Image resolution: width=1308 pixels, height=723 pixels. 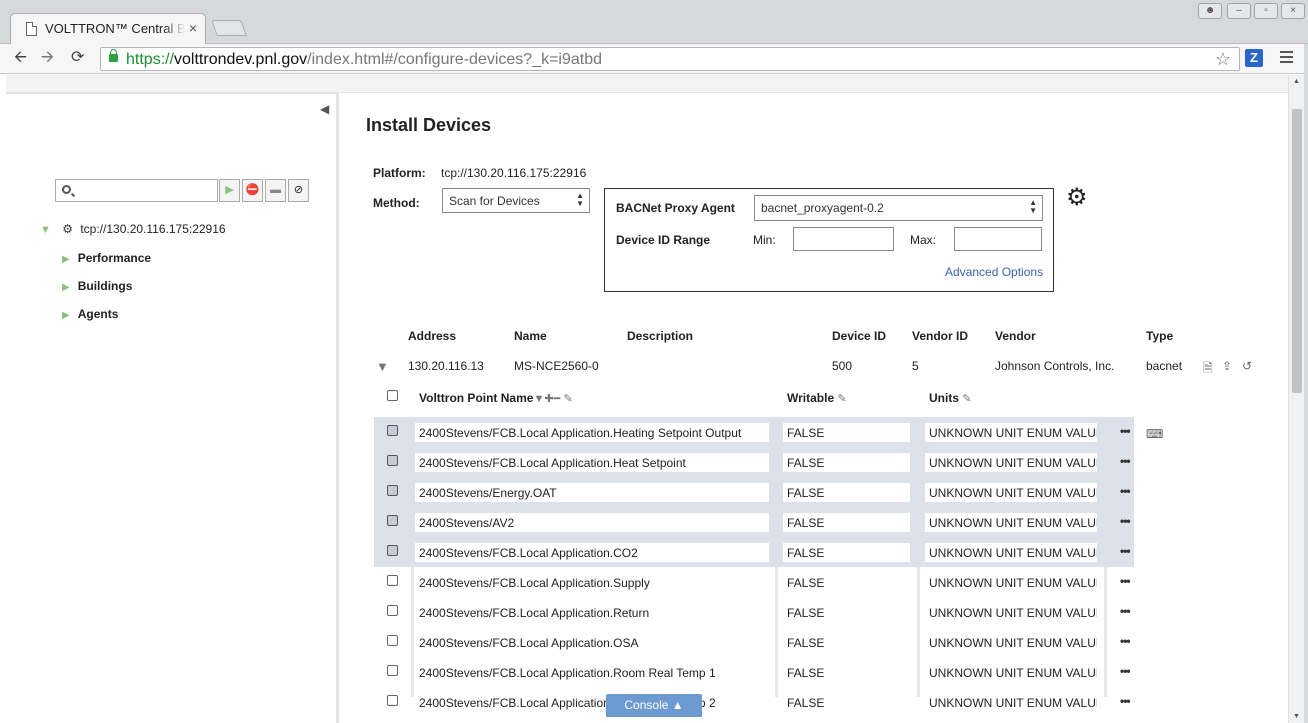 What do you see at coordinates (1154, 434) in the screenshot?
I see `keyboard-icon: ⌨` at bounding box center [1154, 434].